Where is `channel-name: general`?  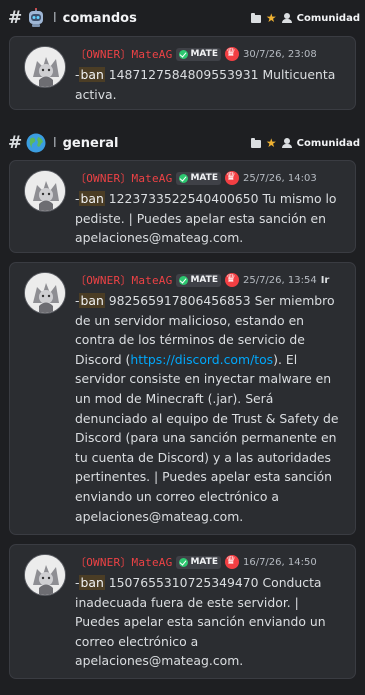 channel-name: general is located at coordinates (91, 143).